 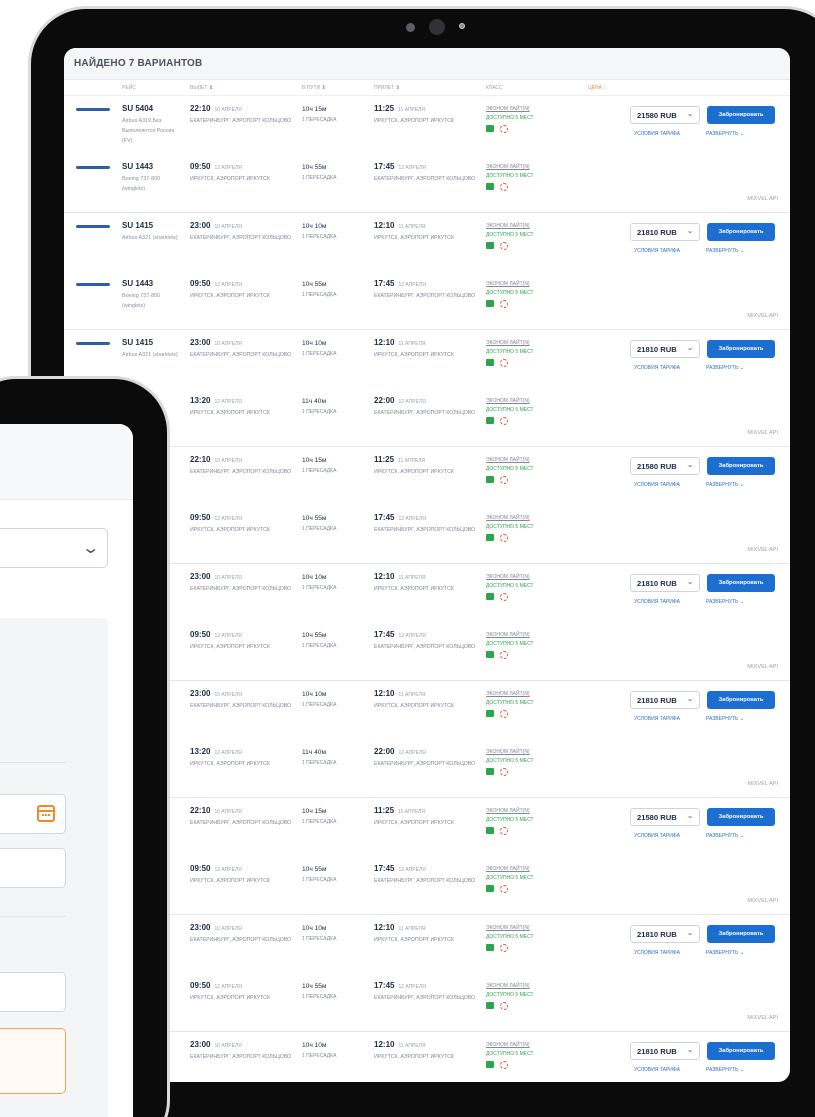 I want to click on active-input-field, so click(x=33, y=1061).